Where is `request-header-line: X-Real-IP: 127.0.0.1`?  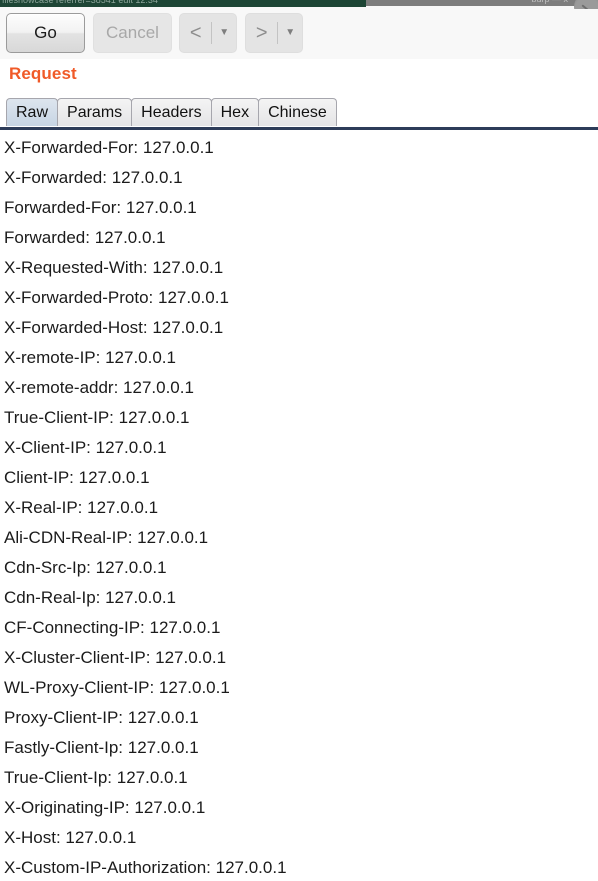
request-header-line: X-Real-IP: 127.0.0.1 is located at coordinates (81, 507).